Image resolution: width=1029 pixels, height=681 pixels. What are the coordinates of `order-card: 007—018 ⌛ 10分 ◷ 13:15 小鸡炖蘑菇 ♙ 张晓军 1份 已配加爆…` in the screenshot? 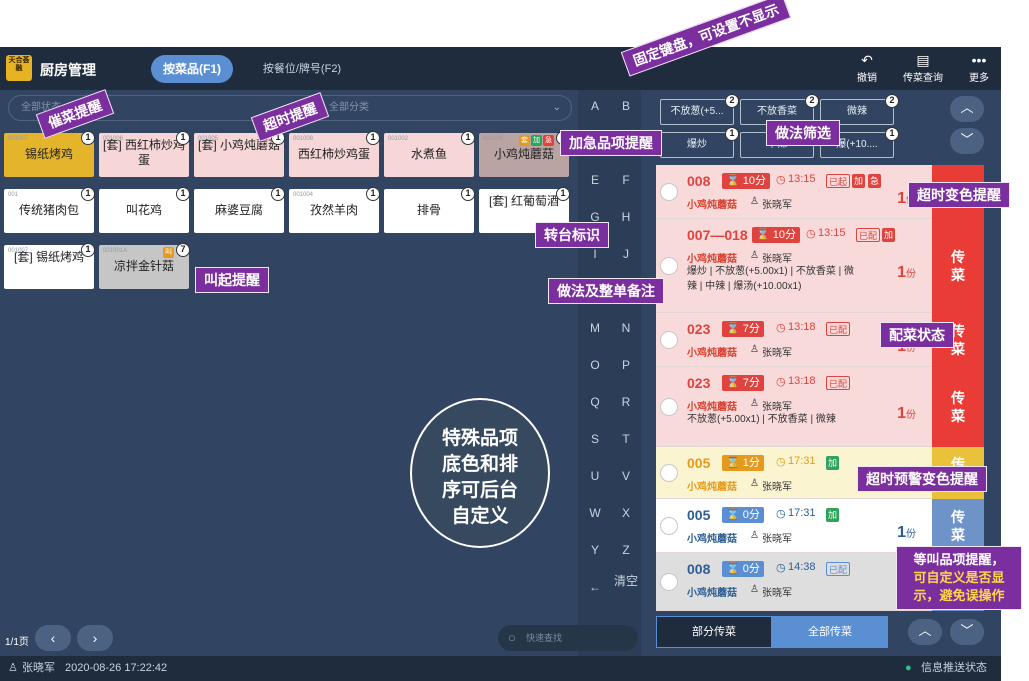 It's located at (794, 266).